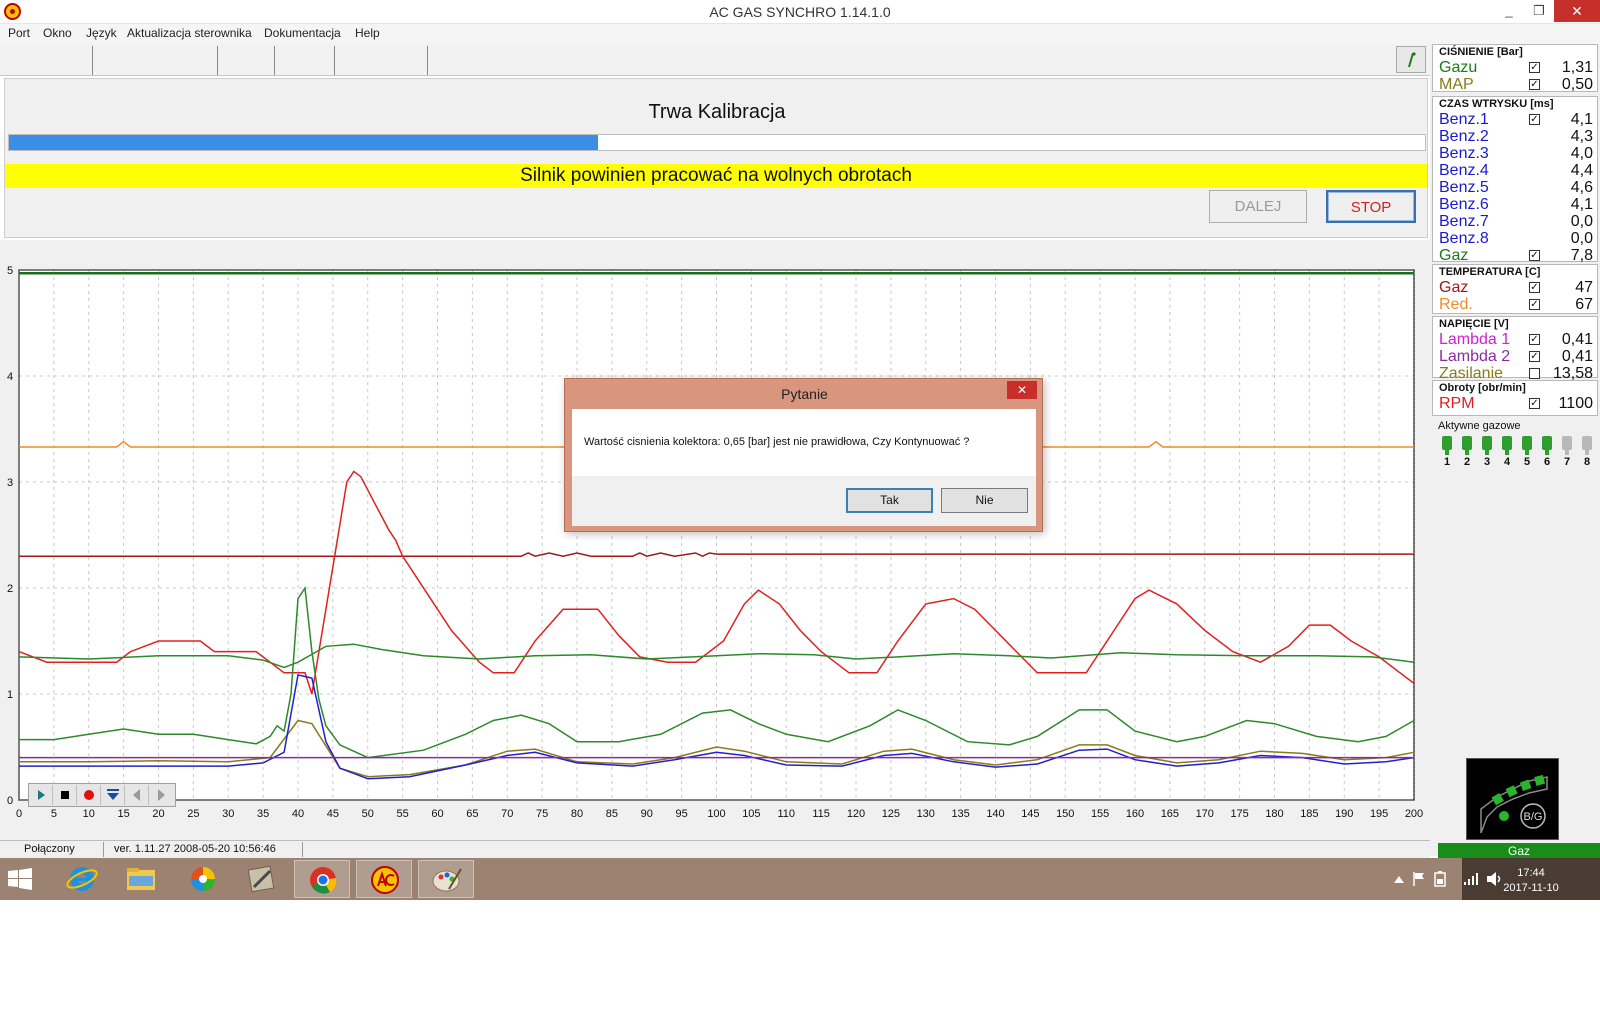  What do you see at coordinates (20, 879) in the screenshot?
I see `start-button` at bounding box center [20, 879].